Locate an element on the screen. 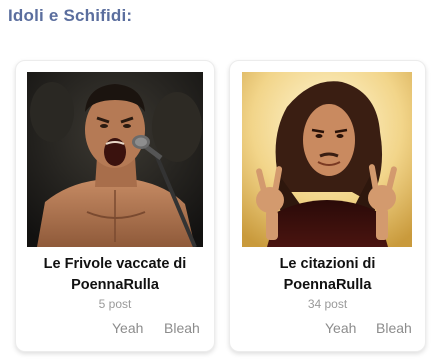 This screenshot has height=360, width=440. post-count: 34 post is located at coordinates (327, 304).